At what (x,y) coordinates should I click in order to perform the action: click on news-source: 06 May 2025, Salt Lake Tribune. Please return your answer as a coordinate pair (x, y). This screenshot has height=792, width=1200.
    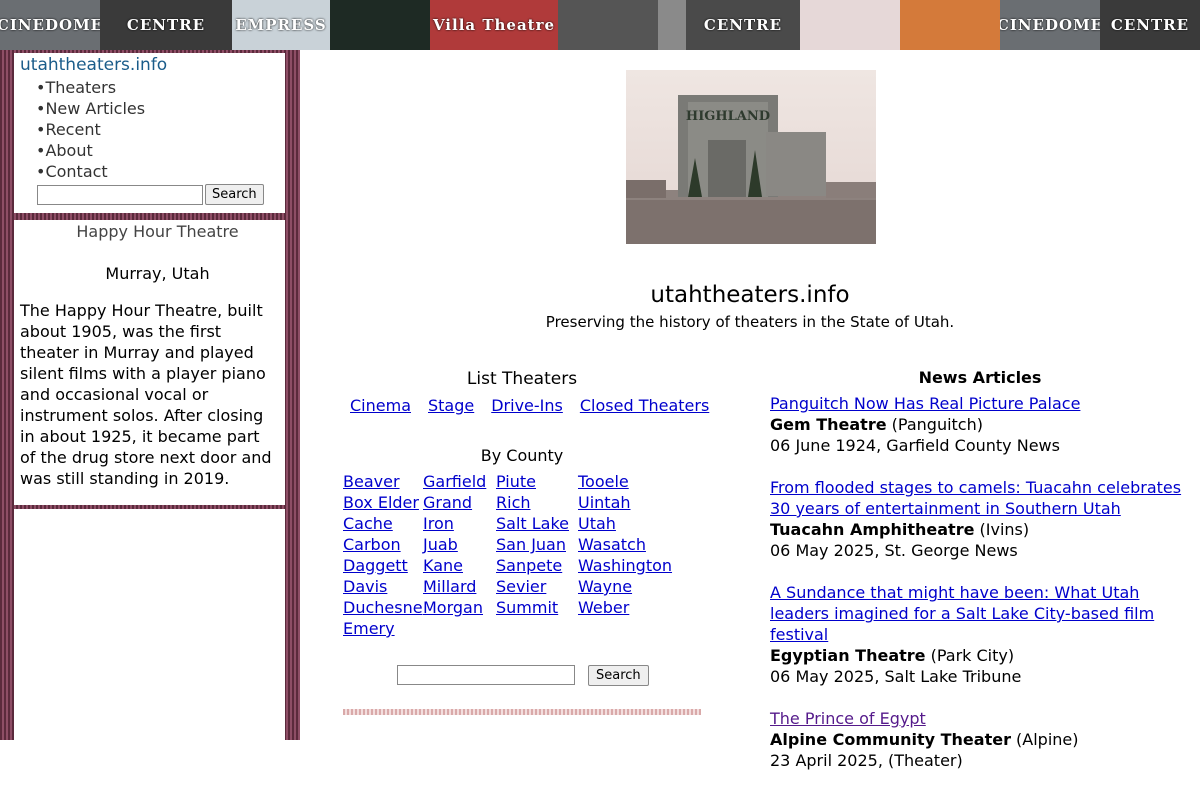
    Looking at the image, I should click on (896, 676).